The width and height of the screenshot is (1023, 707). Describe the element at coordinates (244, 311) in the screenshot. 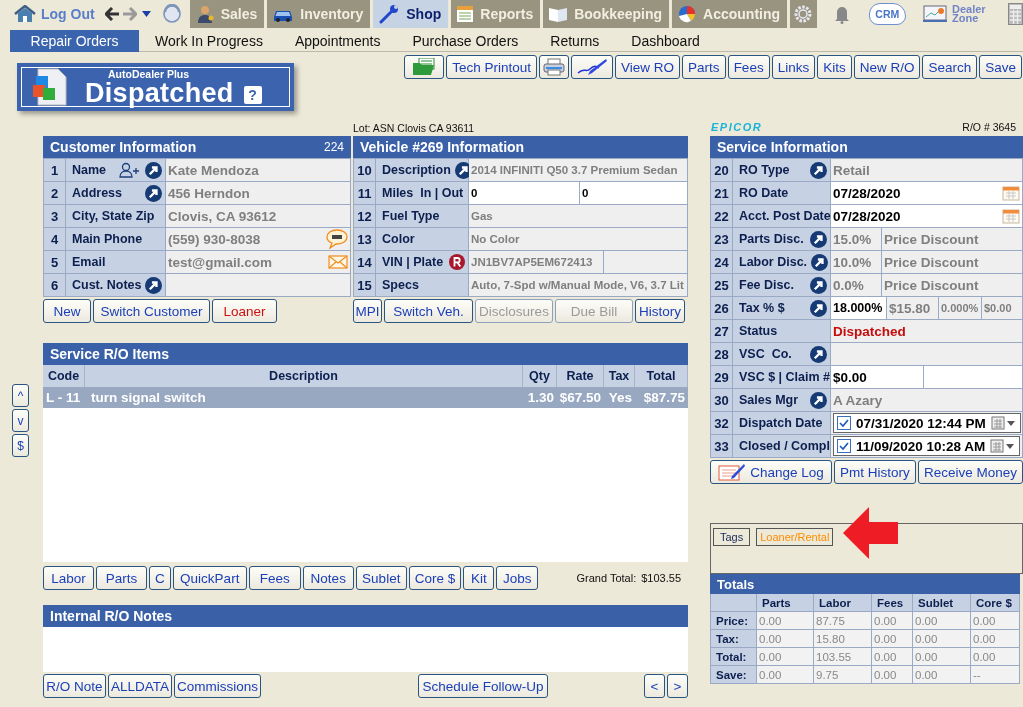

I see `action-button: Loaner` at that location.